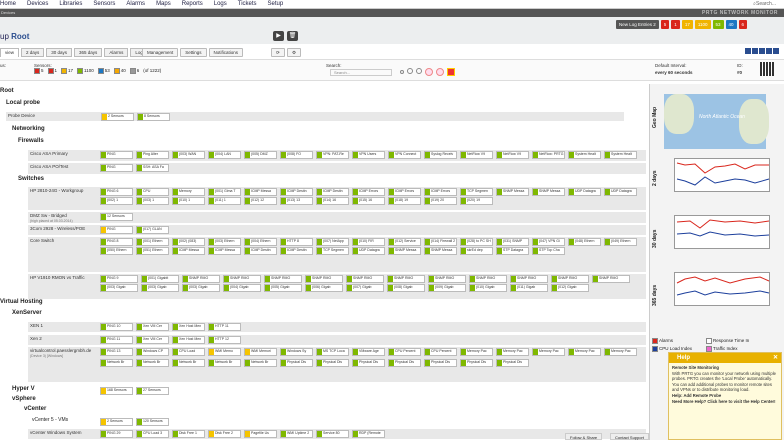  What do you see at coordinates (332, 242) in the screenshot?
I see `sensor-tile: (007) NetApp` at bounding box center [332, 242].